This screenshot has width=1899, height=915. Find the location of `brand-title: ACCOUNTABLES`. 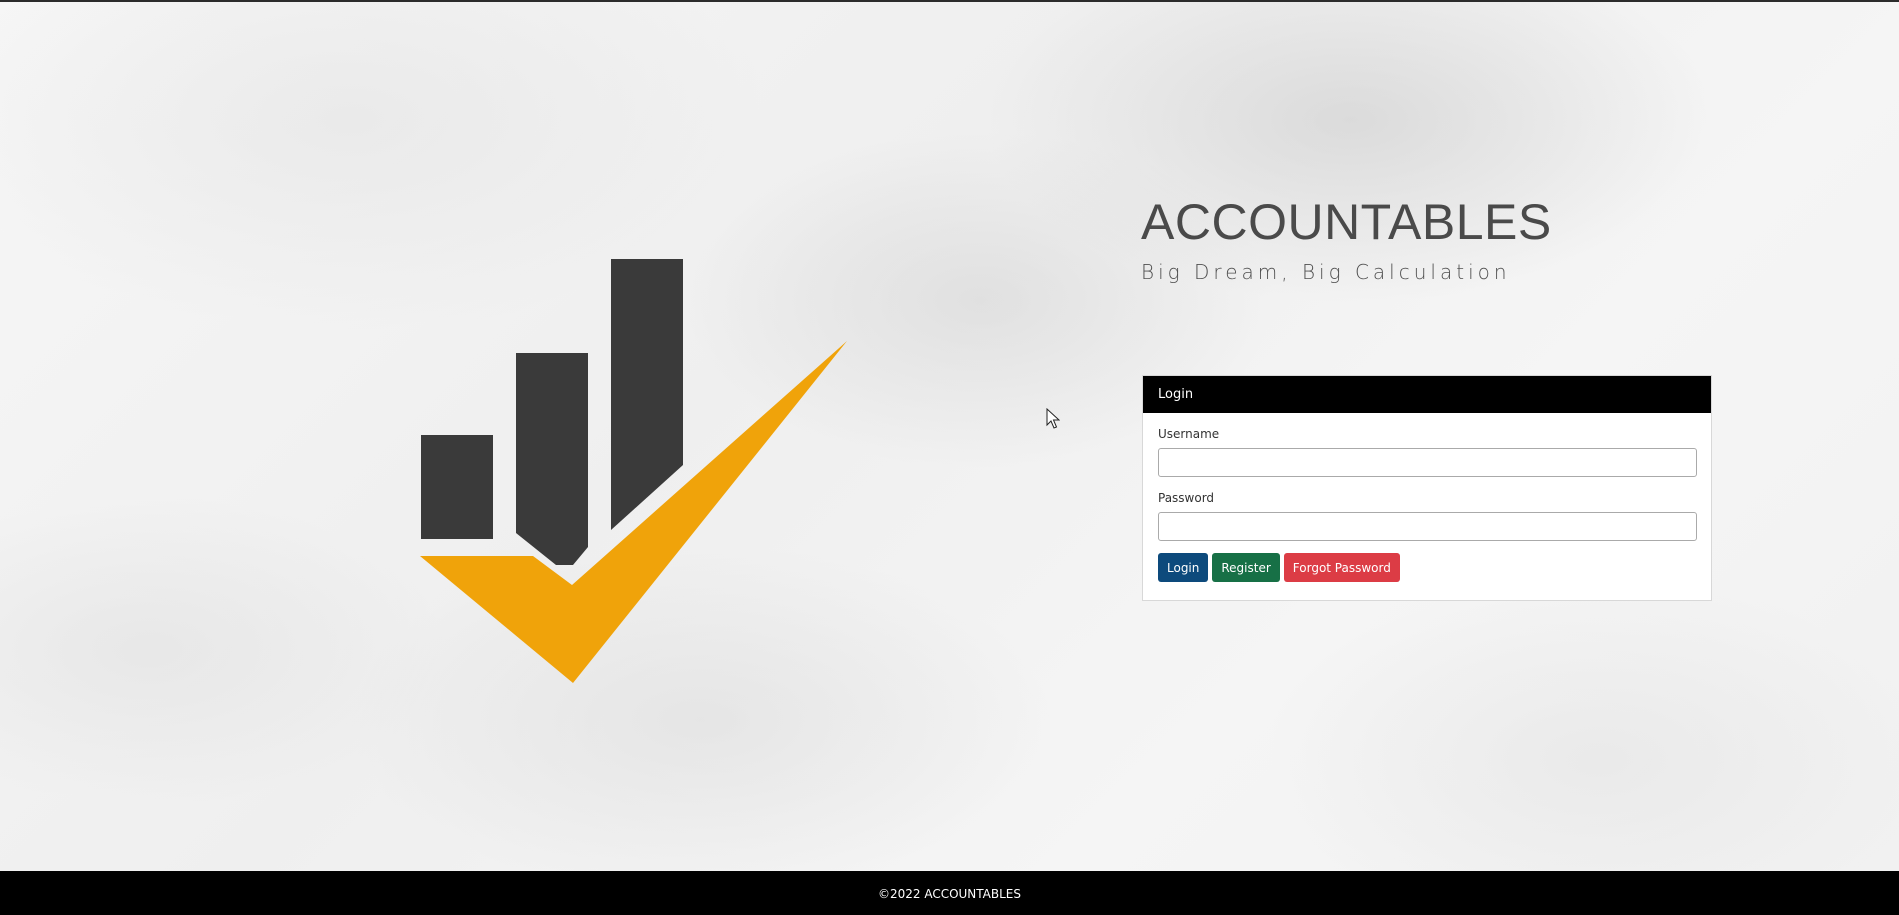

brand-title: ACCOUNTABLES is located at coordinates (1346, 222).